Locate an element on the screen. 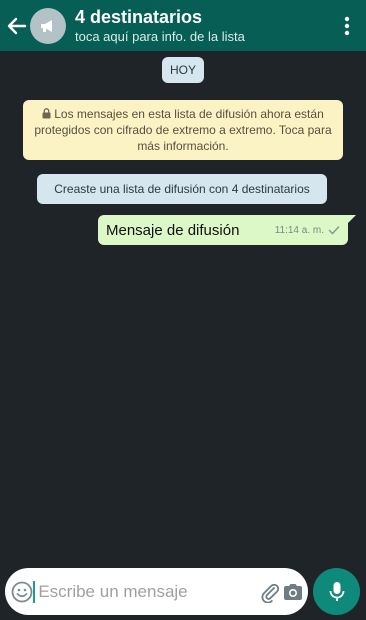 The width and height of the screenshot is (366, 620). composer is located at coordinates (156, 591).